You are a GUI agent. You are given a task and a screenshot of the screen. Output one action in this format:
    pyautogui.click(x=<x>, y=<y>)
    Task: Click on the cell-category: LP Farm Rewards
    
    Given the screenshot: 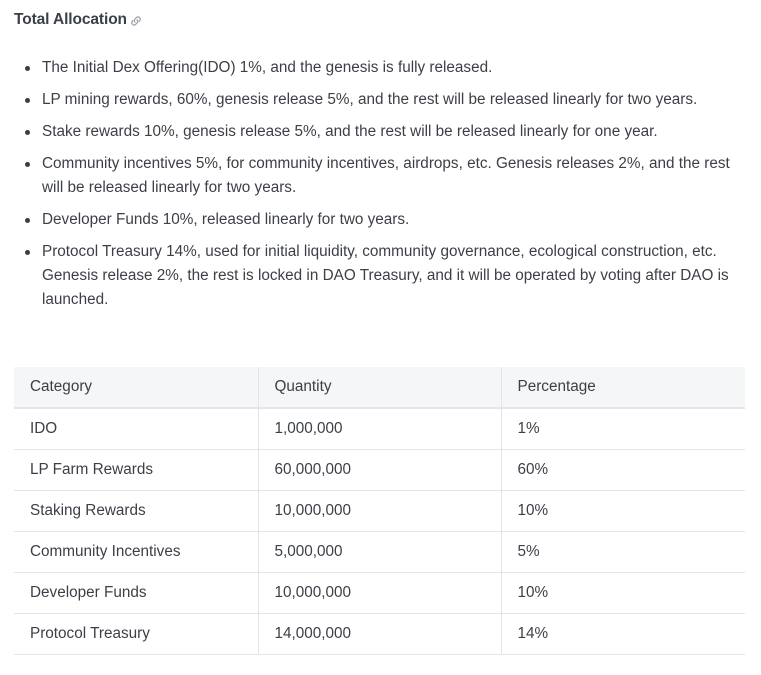 What is the action you would take?
    pyautogui.click(x=136, y=470)
    